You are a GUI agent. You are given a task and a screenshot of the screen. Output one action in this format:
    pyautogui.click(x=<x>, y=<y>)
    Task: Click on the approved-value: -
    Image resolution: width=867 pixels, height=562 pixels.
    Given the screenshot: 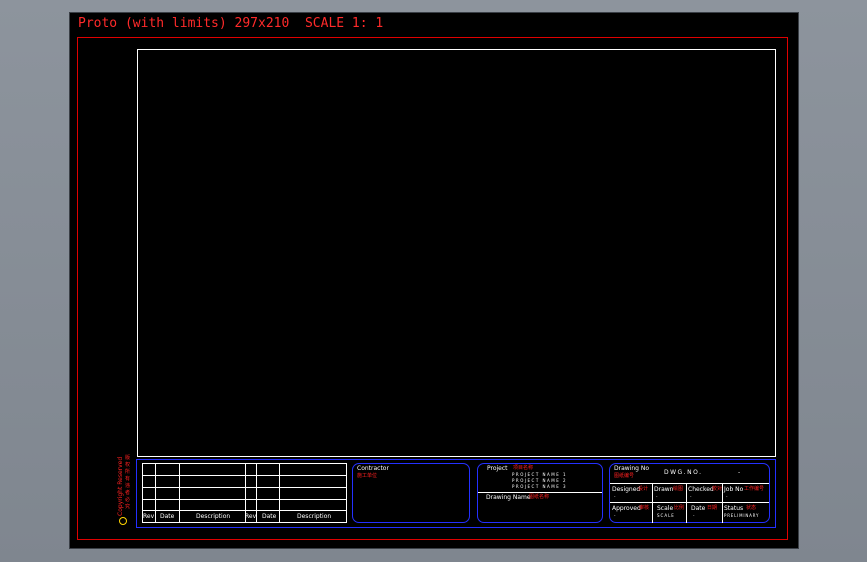 What is the action you would take?
    pyautogui.click(x=615, y=515)
    